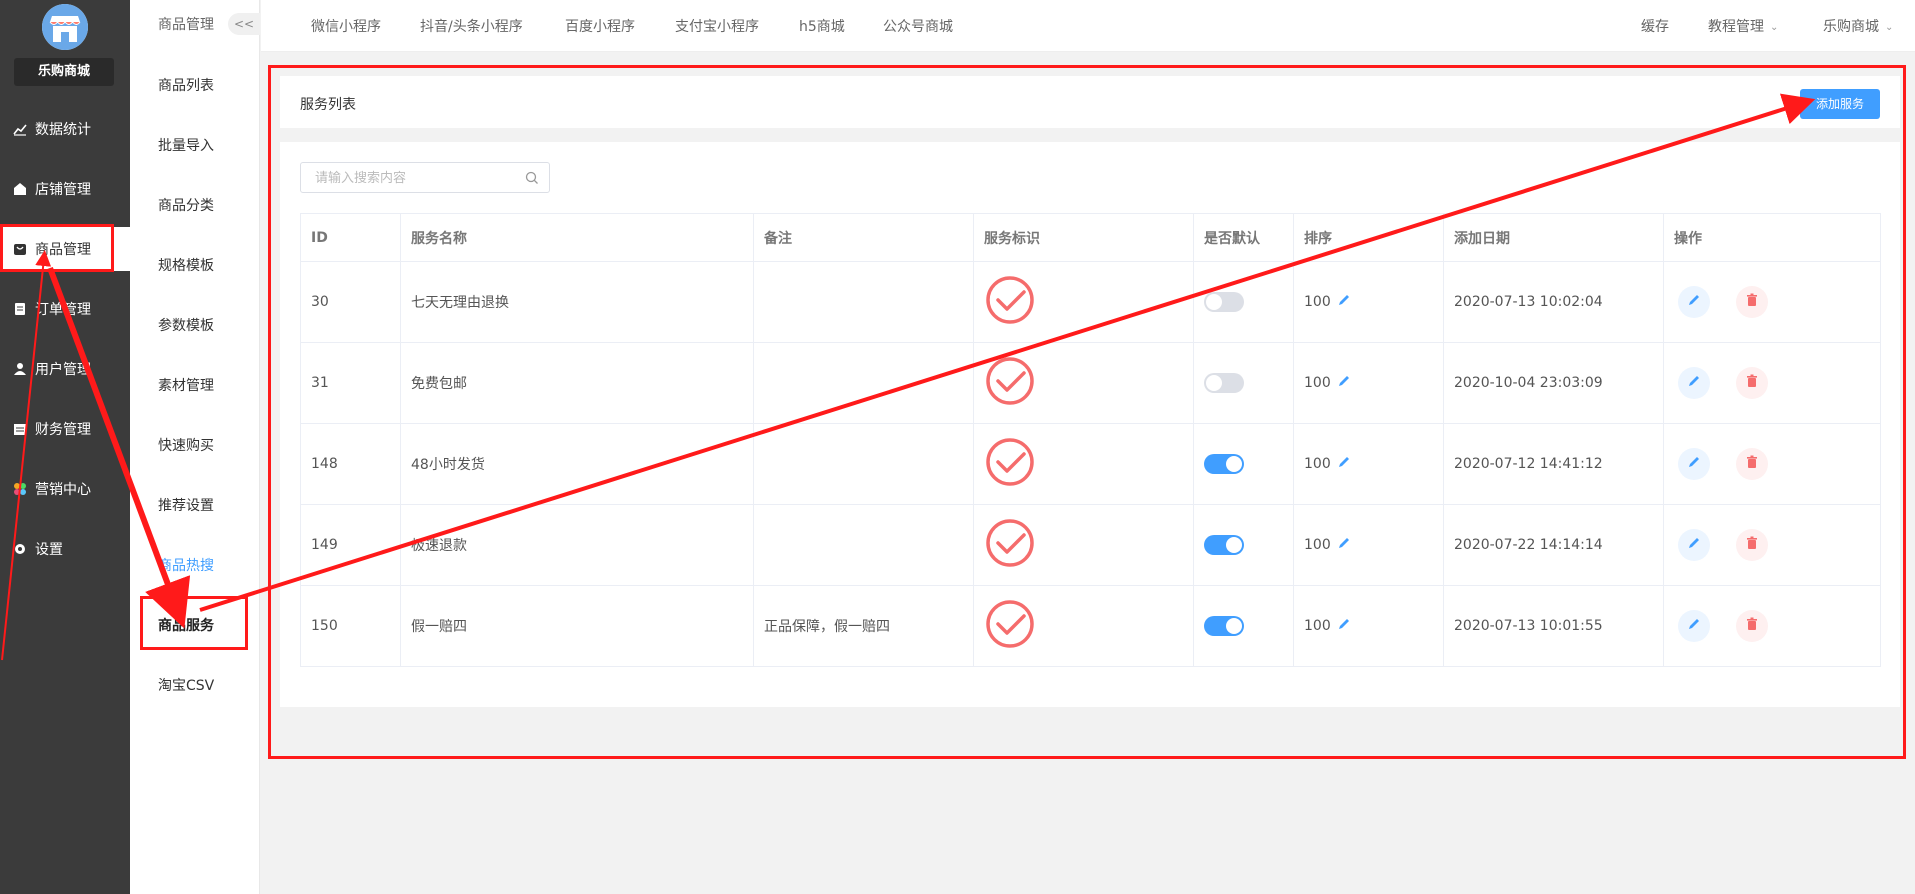 The height and width of the screenshot is (894, 1915). What do you see at coordinates (195, 386) in the screenshot?
I see `subnav-item-6: 素材管理` at bounding box center [195, 386].